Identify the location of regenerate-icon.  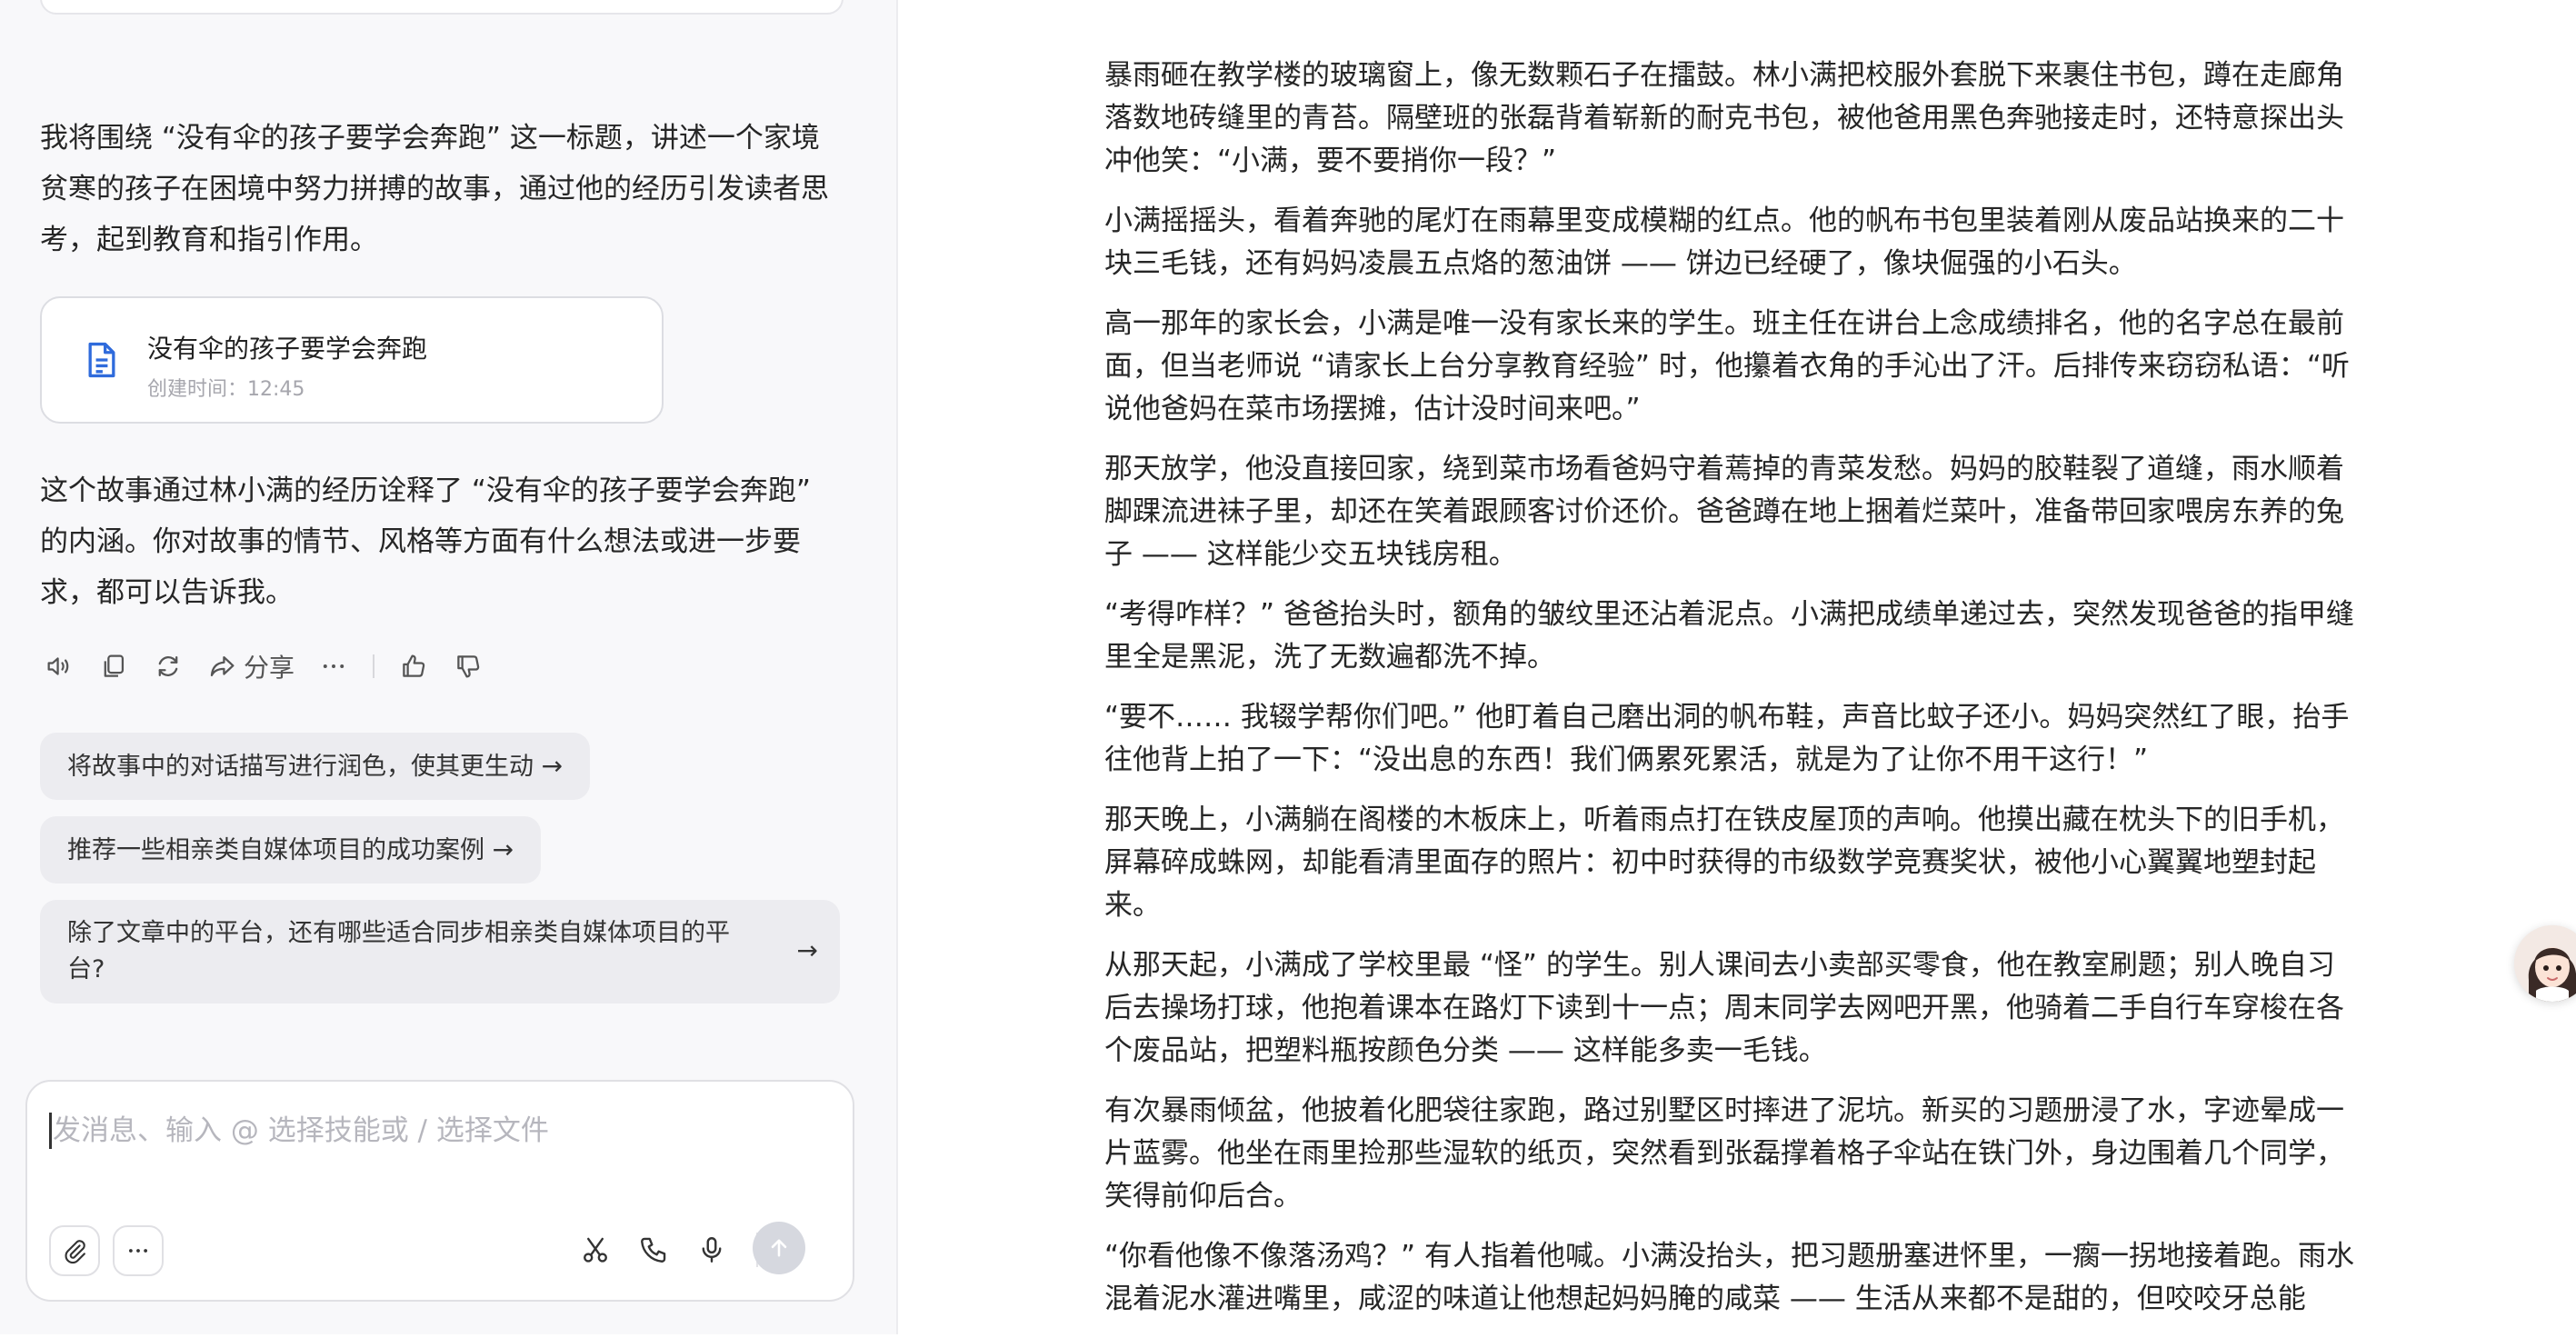
(168, 666).